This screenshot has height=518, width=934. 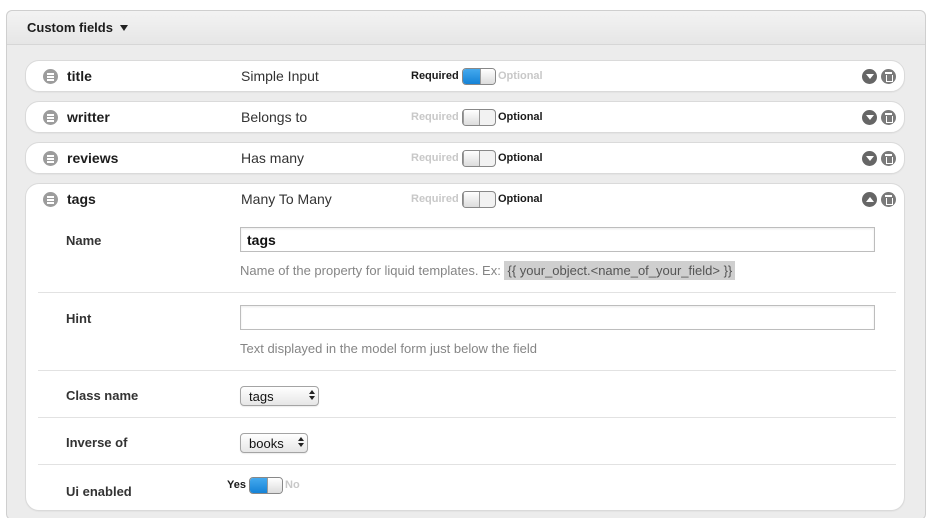 What do you see at coordinates (467, 441) in the screenshot?
I see `detail-row-inverse-of: Inverse of books` at bounding box center [467, 441].